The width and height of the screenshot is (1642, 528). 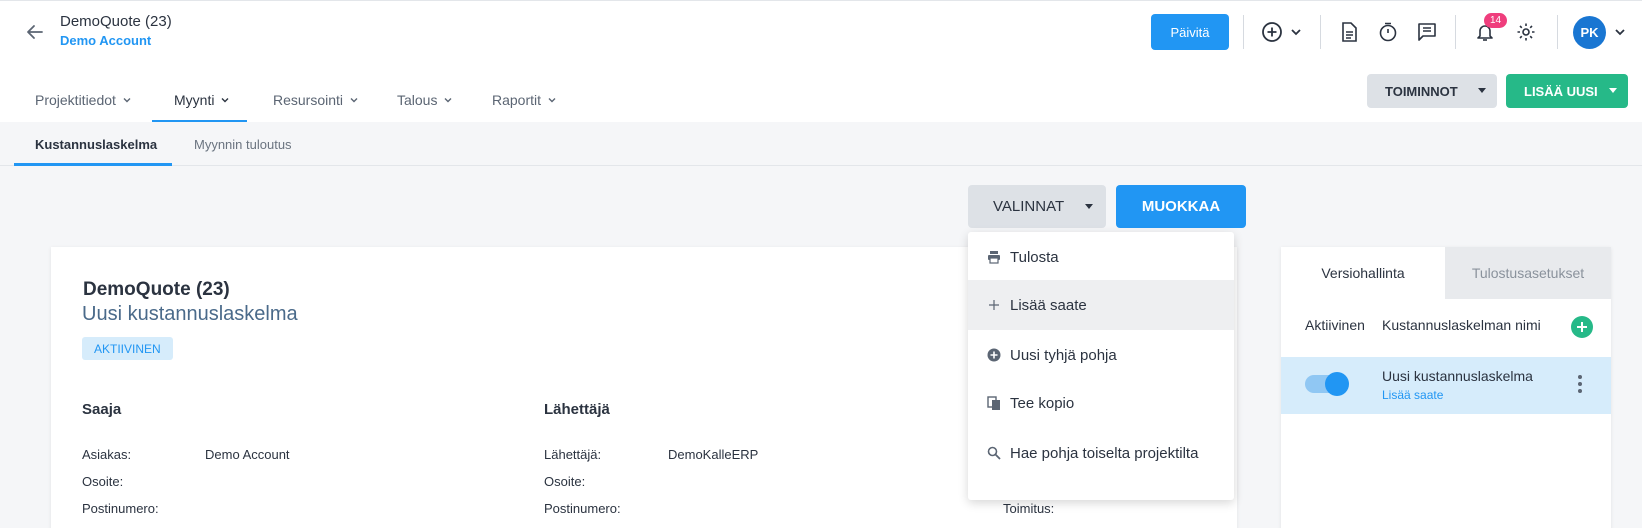 What do you see at coordinates (1029, 508) in the screenshot?
I see `delivery-label: Toimitus:` at bounding box center [1029, 508].